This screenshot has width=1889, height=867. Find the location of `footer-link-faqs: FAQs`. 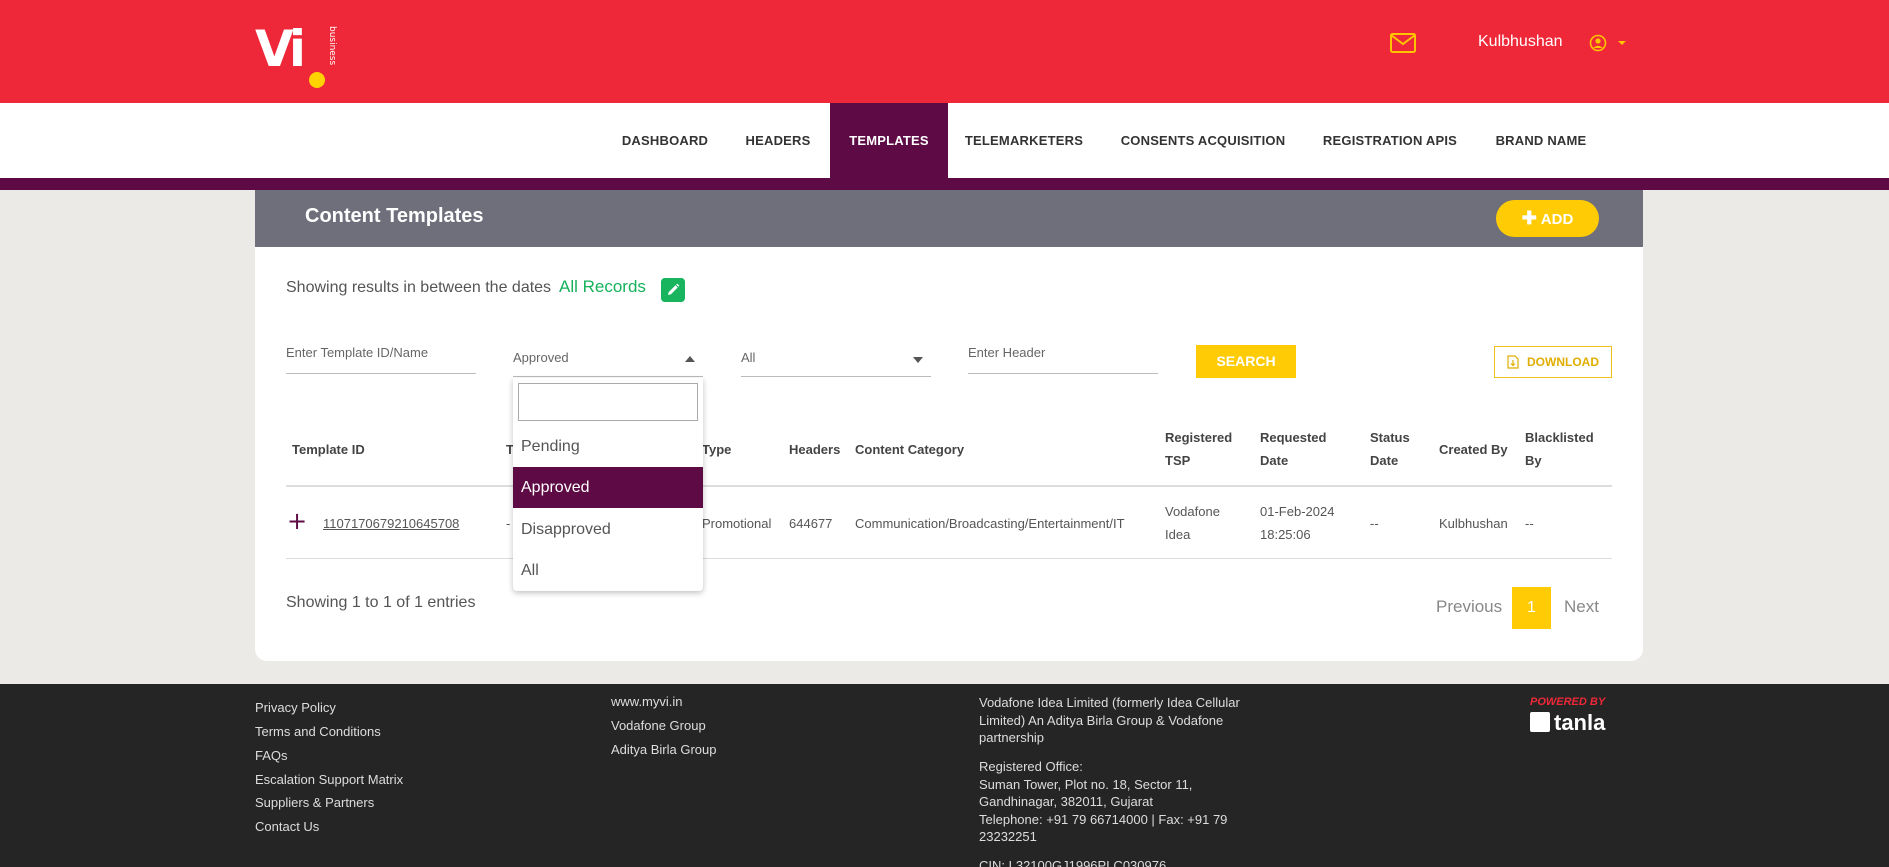

footer-link-faqs: FAQs is located at coordinates (271, 755).